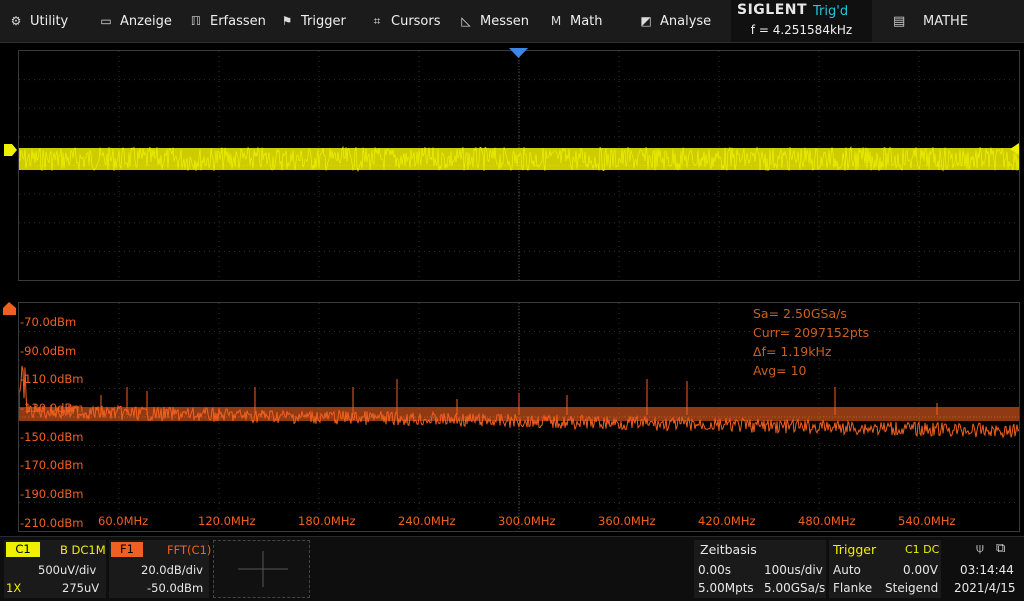 The height and width of the screenshot is (601, 1024). What do you see at coordinates (714, 570) in the screenshot?
I see `timebase-delay: 0.00s` at bounding box center [714, 570].